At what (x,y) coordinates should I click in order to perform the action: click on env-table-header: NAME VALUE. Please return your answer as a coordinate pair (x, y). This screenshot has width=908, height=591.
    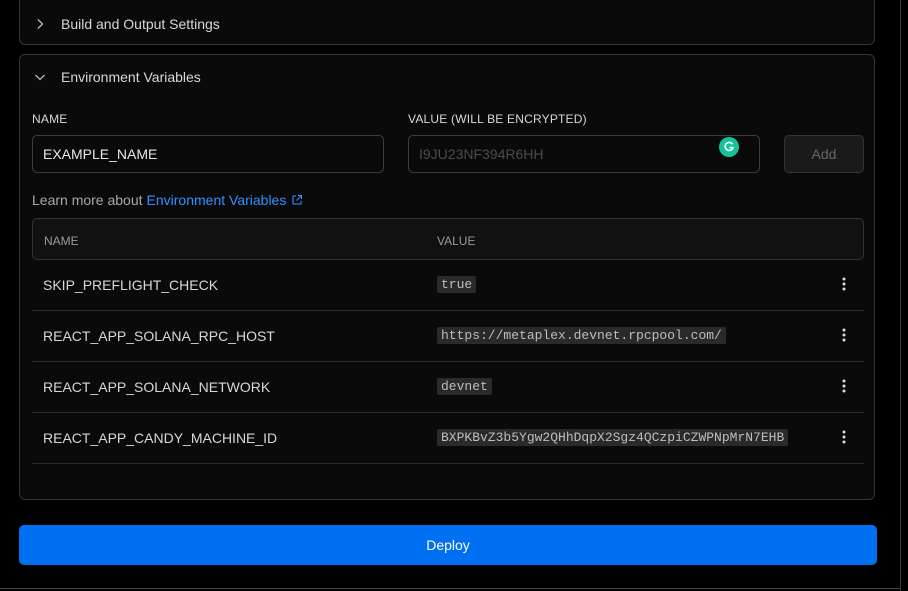
    Looking at the image, I should click on (448, 239).